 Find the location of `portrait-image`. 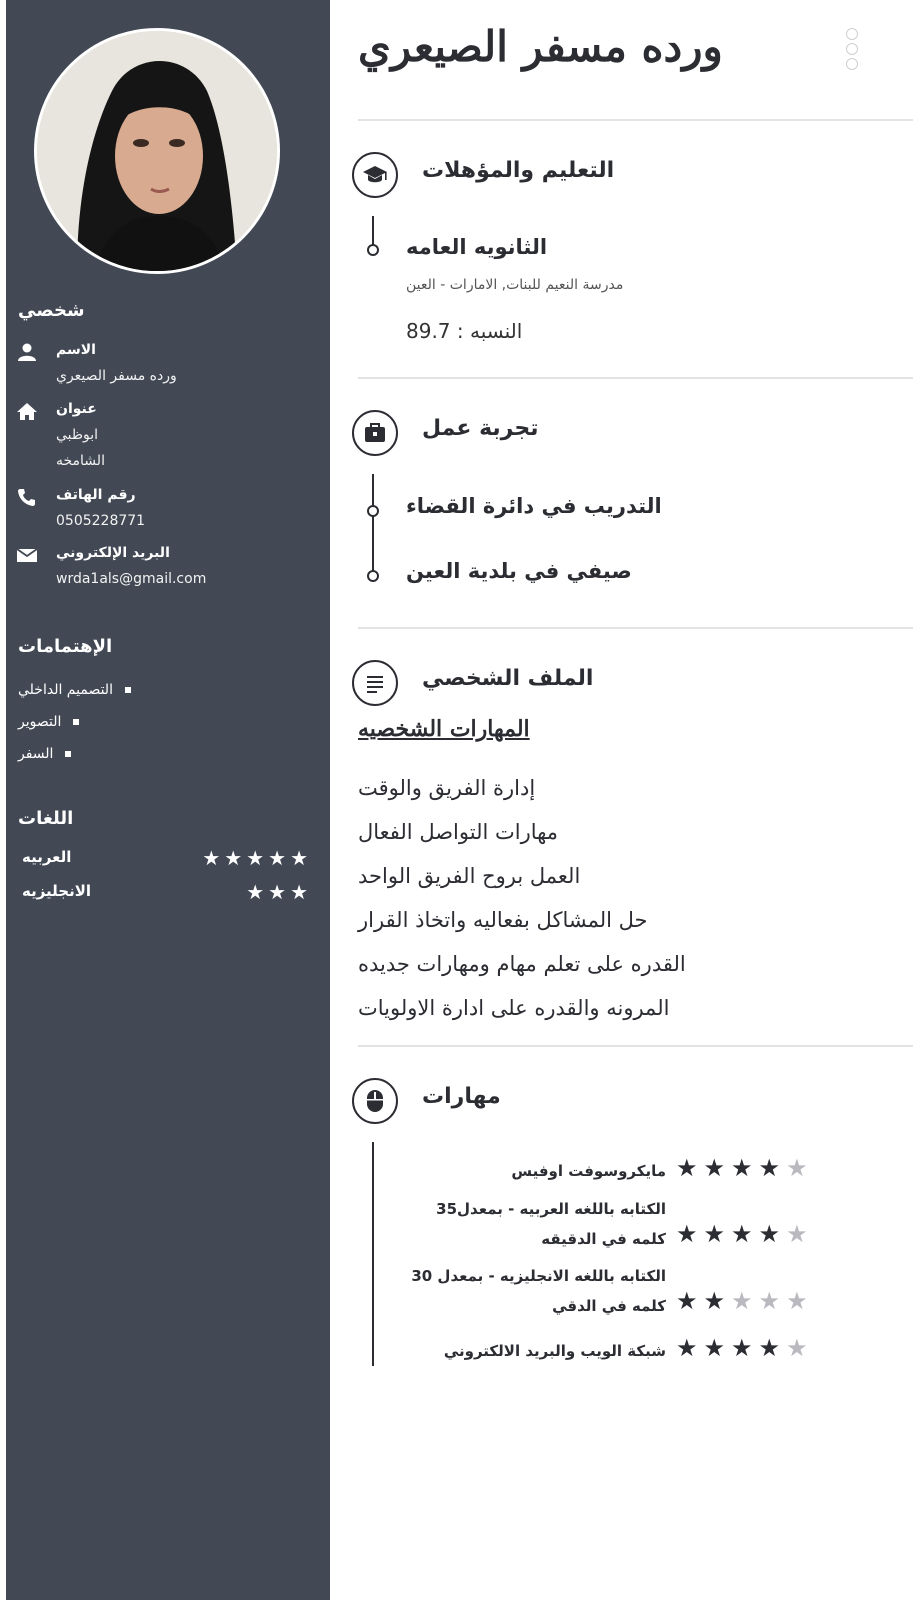

portrait-image is located at coordinates (157, 151).